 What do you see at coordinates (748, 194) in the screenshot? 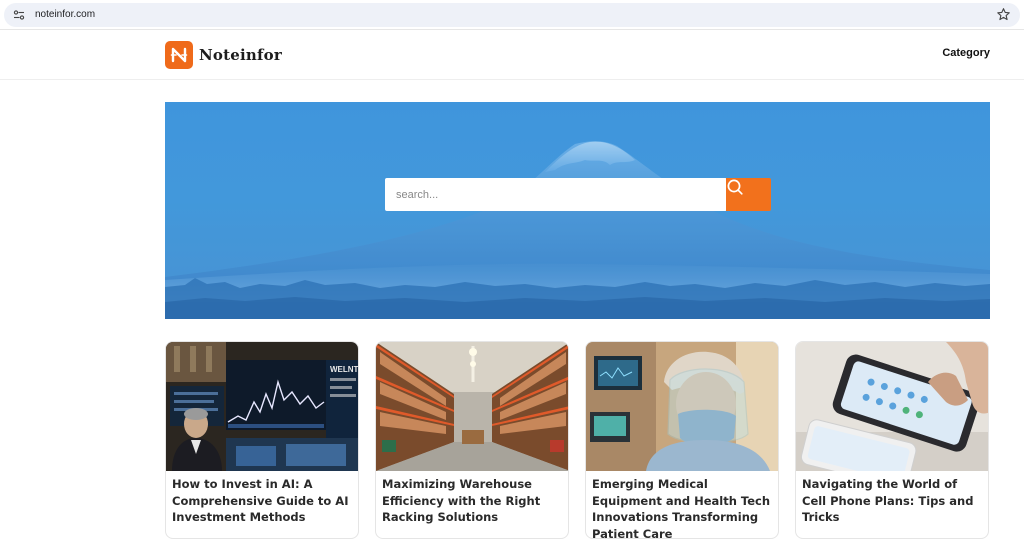
I see `search-button` at bounding box center [748, 194].